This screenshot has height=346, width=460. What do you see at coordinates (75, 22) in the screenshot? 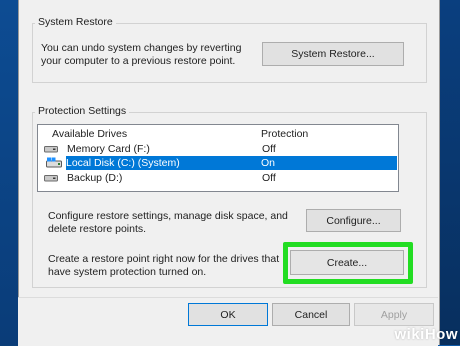
I see `system-restore-group-title: System Restore` at bounding box center [75, 22].